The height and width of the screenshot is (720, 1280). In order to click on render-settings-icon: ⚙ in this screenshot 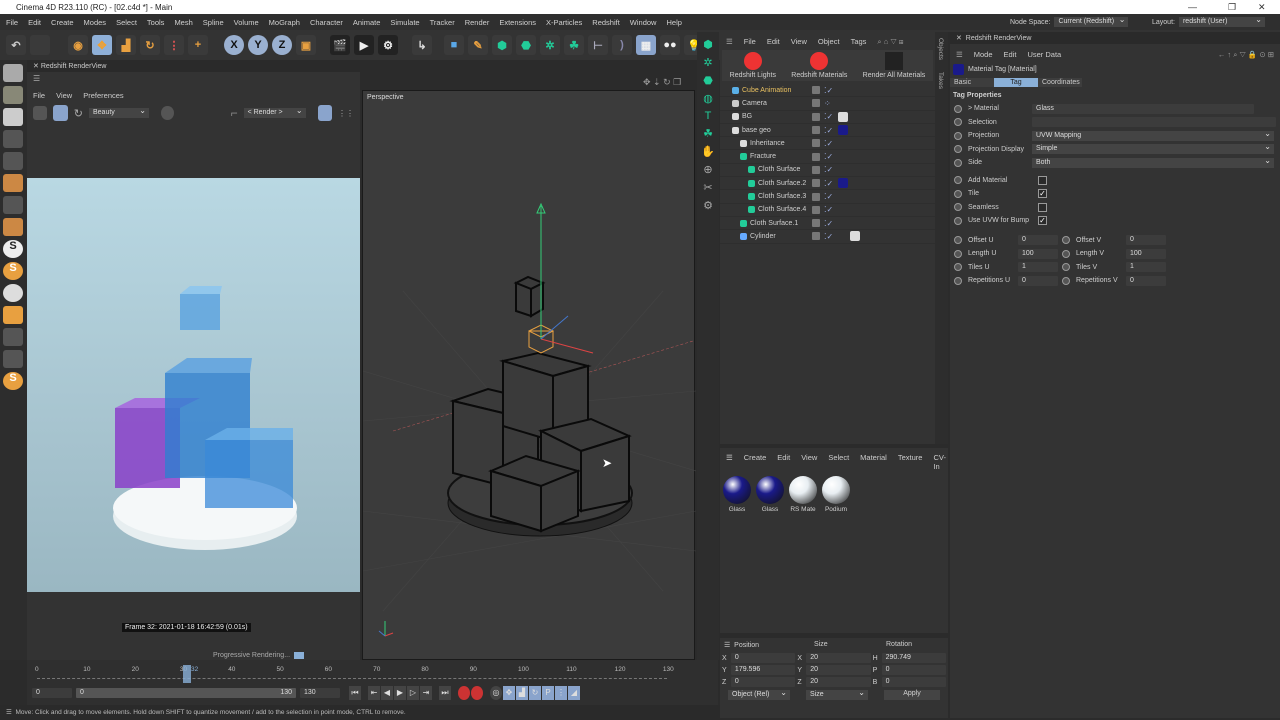, I will do `click(388, 45)`.